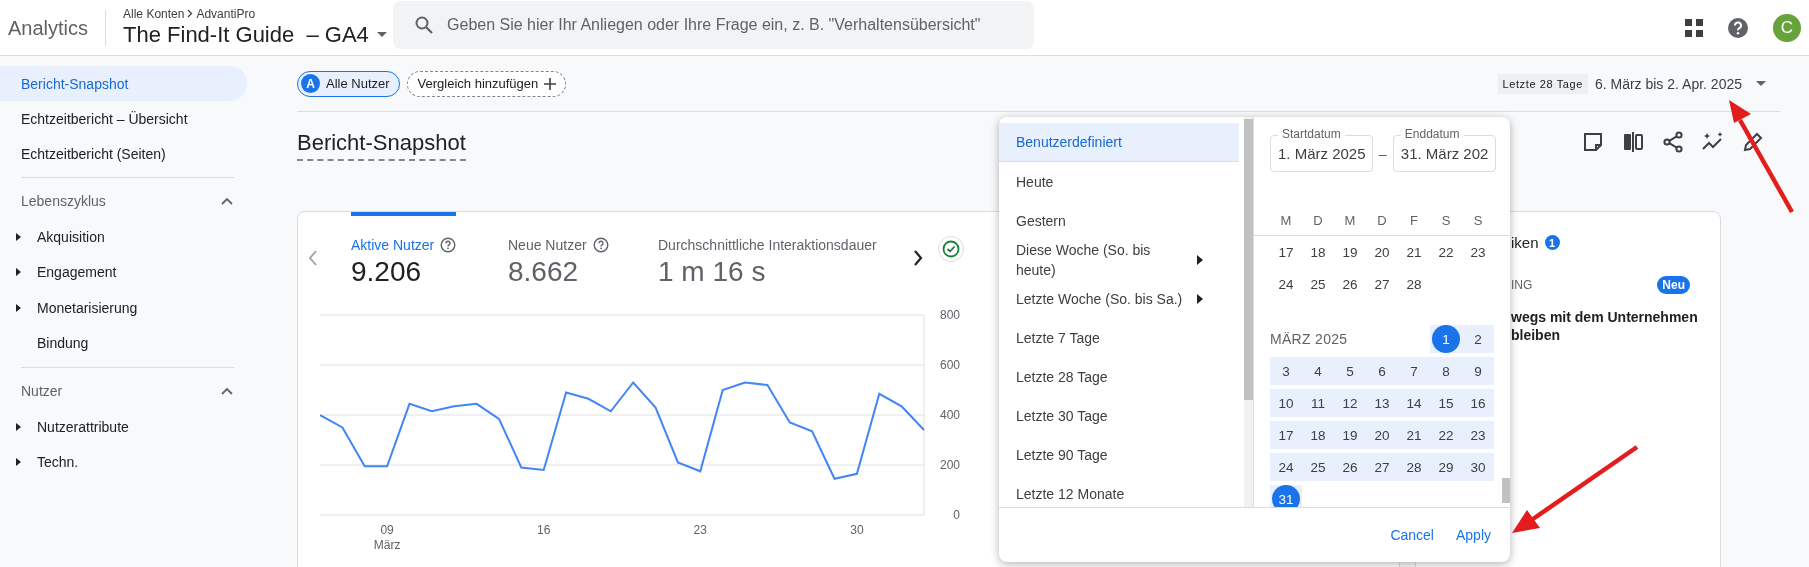  Describe the element at coordinates (1673, 141) in the screenshot. I see `share-icon` at that location.